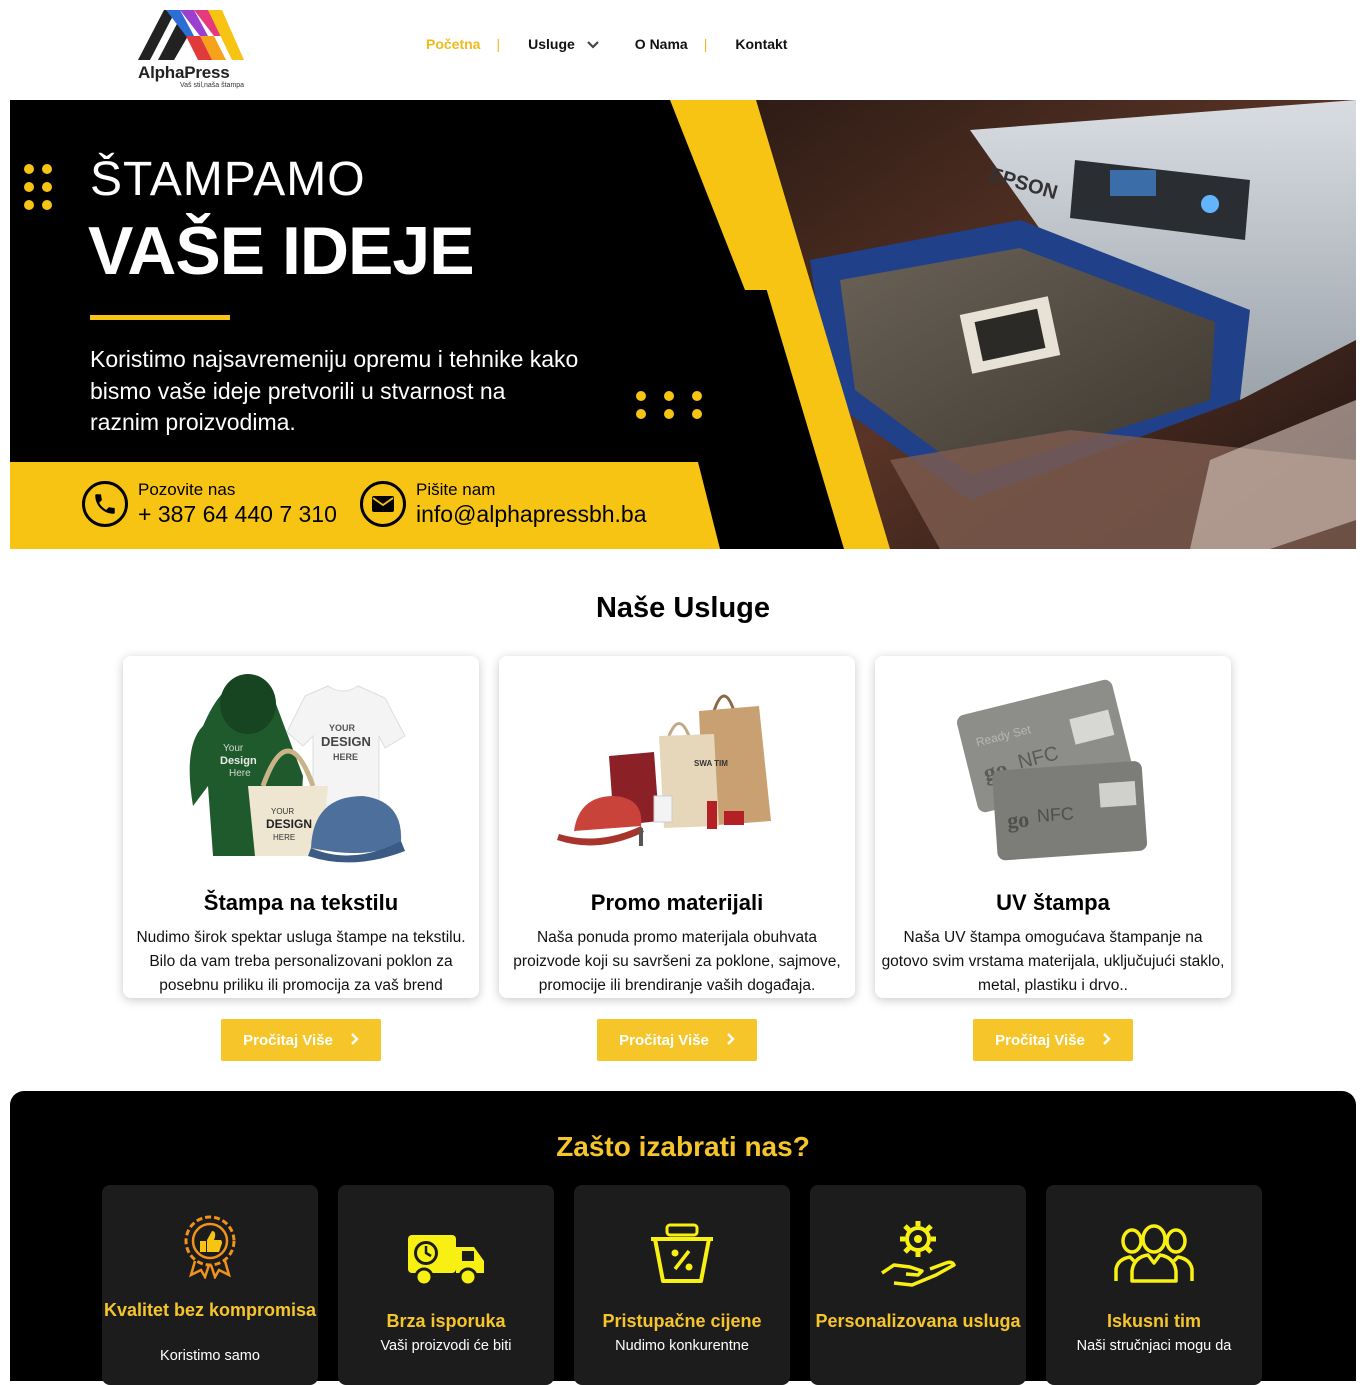 The image size is (1366, 1385). What do you see at coordinates (383, 504) in the screenshot?
I see `mail-icon` at bounding box center [383, 504].